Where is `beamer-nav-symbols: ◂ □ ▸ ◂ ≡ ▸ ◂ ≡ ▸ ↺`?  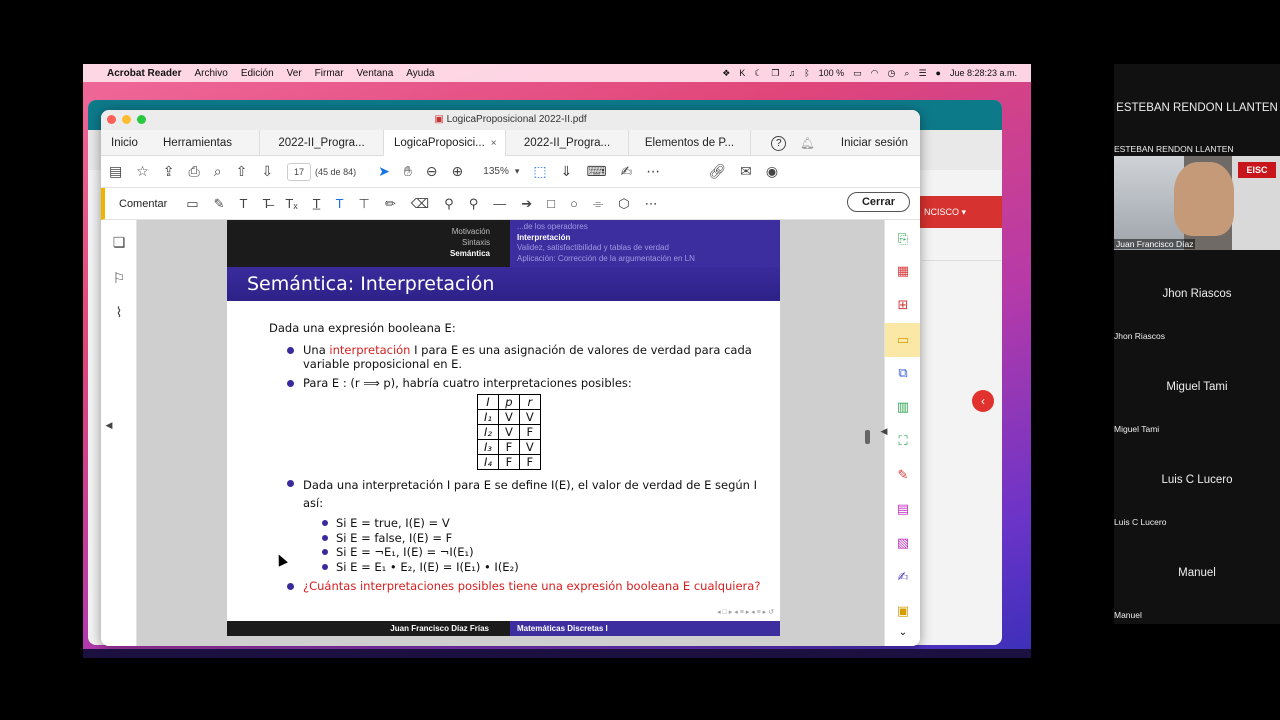
beamer-nav-symbols: ◂ □ ▸ ◂ ≡ ▸ ◂ ≡ ▸ ↺ is located at coordinates (745, 612).